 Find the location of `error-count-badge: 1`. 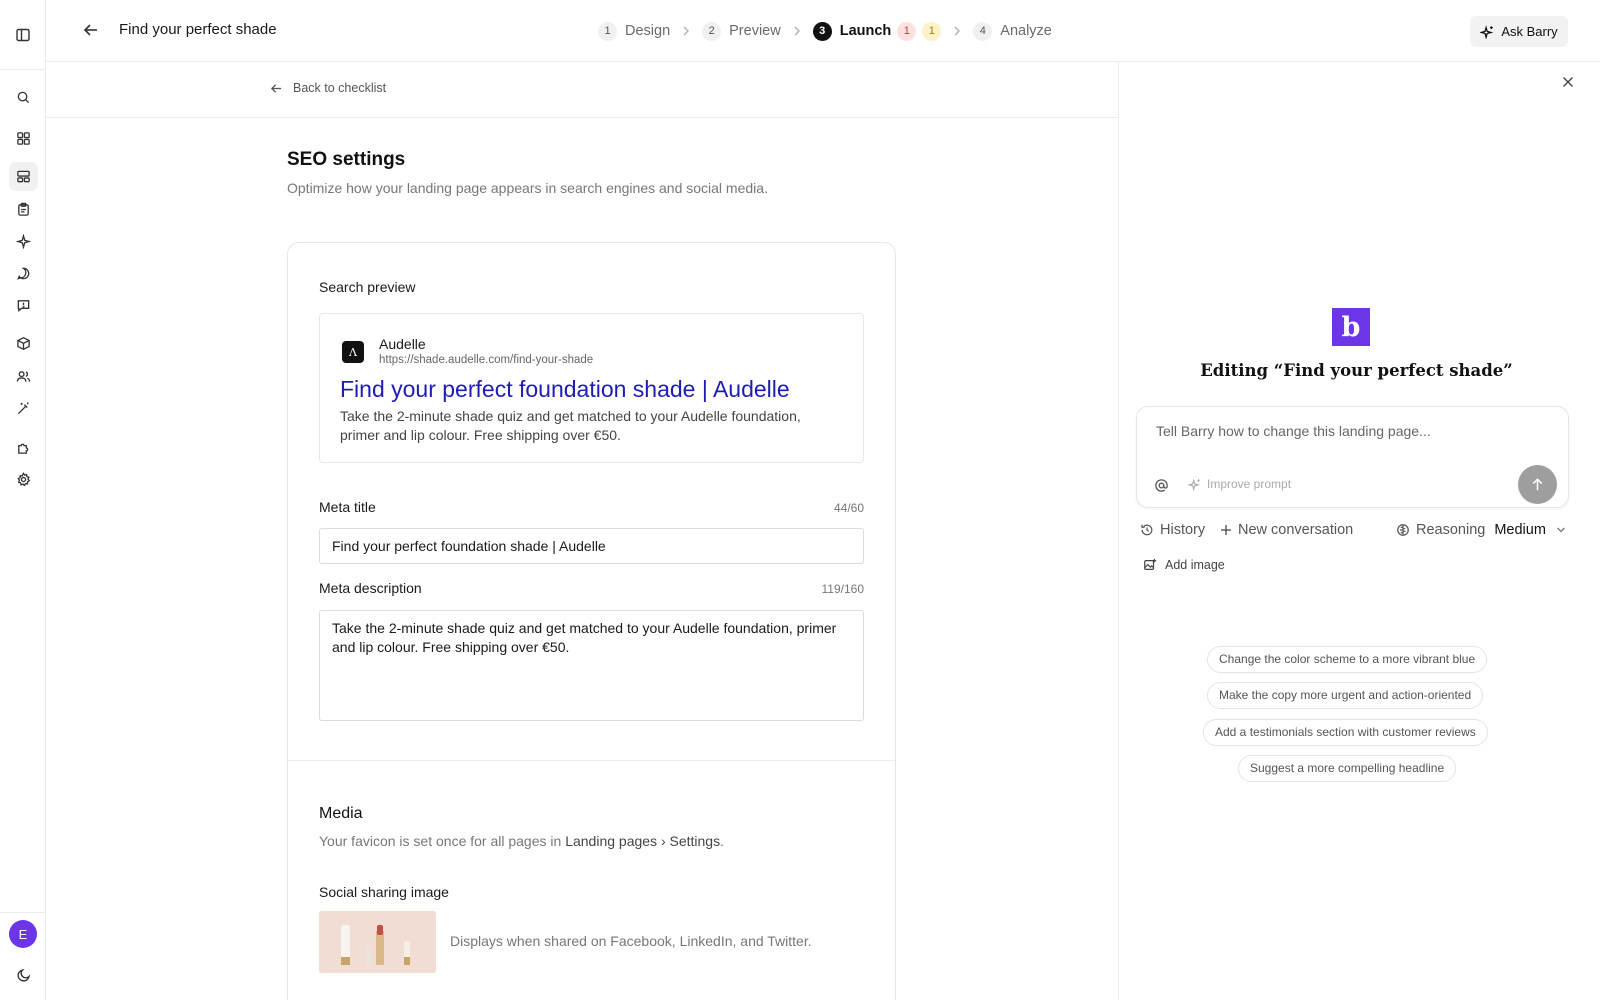

error-count-badge: 1 is located at coordinates (907, 31).